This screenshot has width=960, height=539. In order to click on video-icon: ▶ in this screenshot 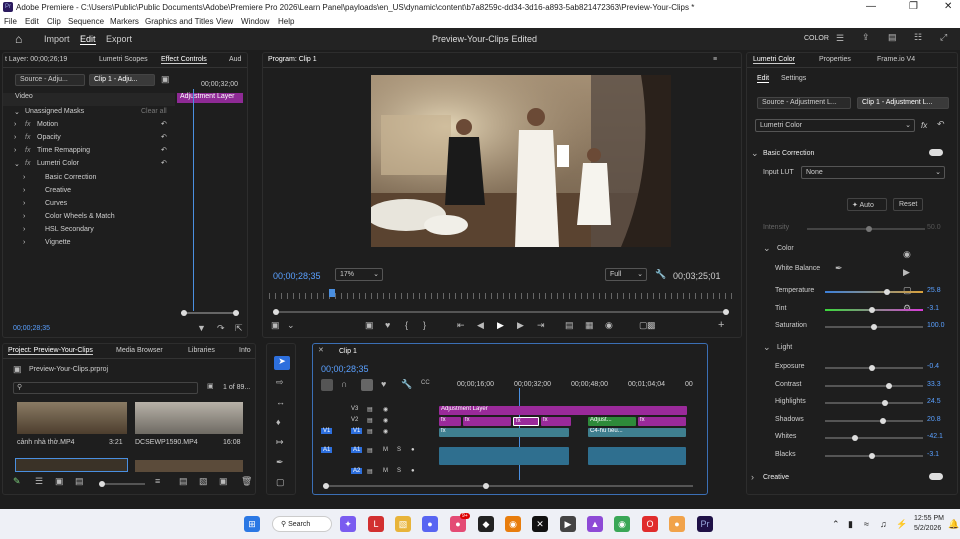, I will do `click(906, 272)`.